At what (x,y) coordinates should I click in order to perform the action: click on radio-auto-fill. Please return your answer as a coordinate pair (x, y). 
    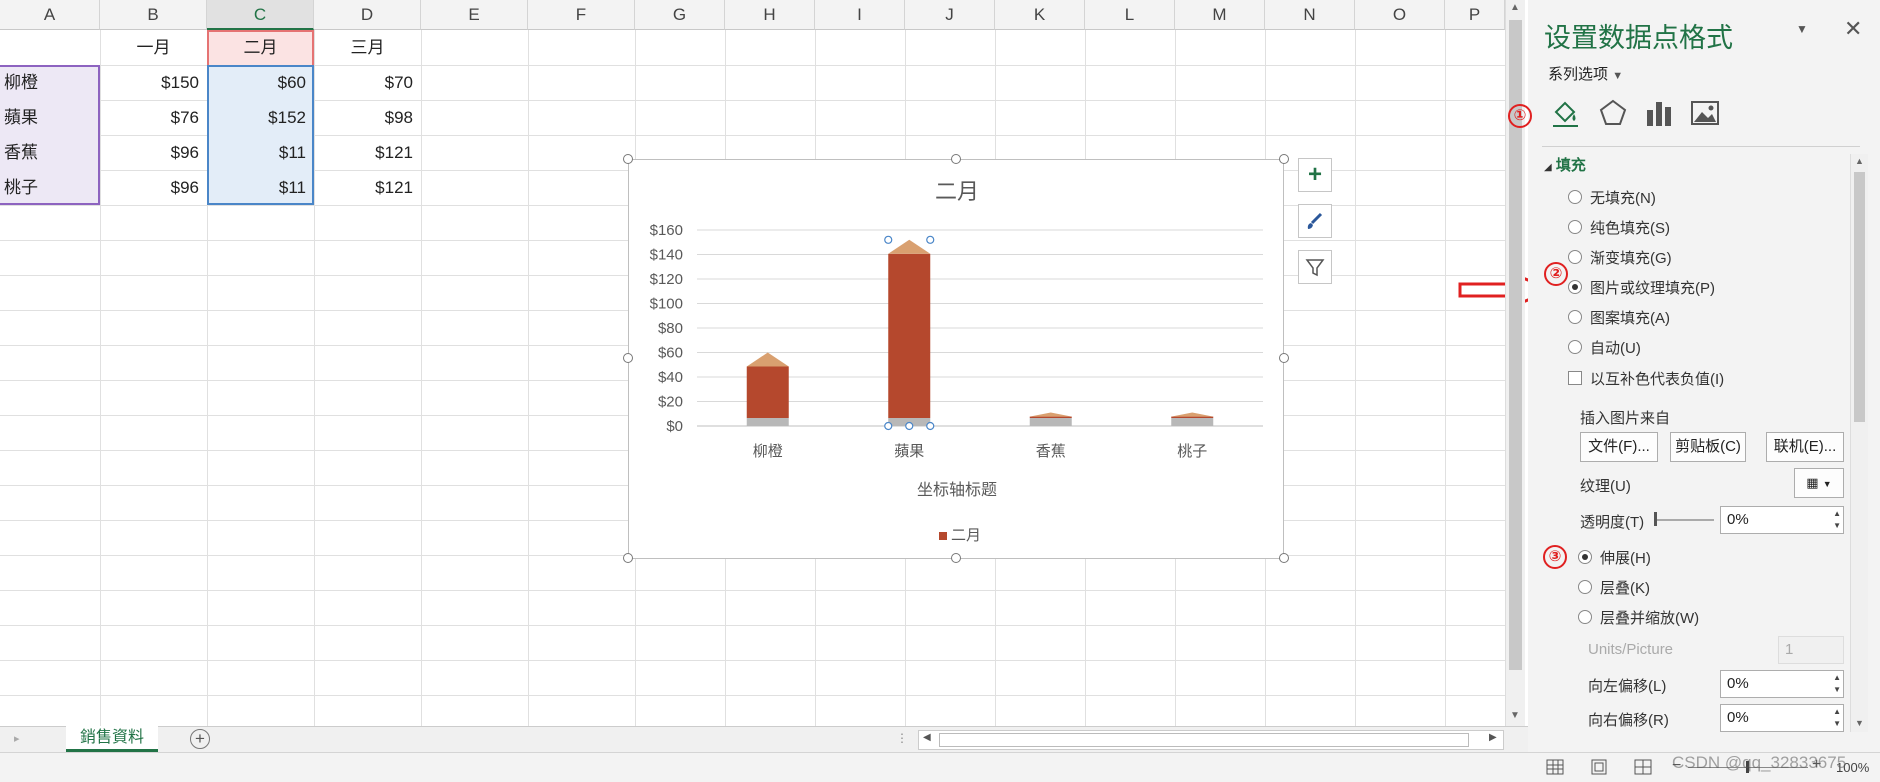
    Looking at the image, I should click on (1575, 347).